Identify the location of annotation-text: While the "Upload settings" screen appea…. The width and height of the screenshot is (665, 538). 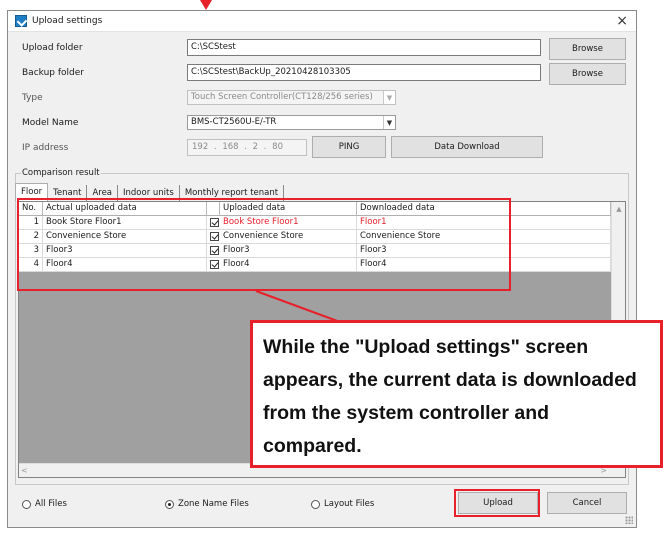
(450, 396).